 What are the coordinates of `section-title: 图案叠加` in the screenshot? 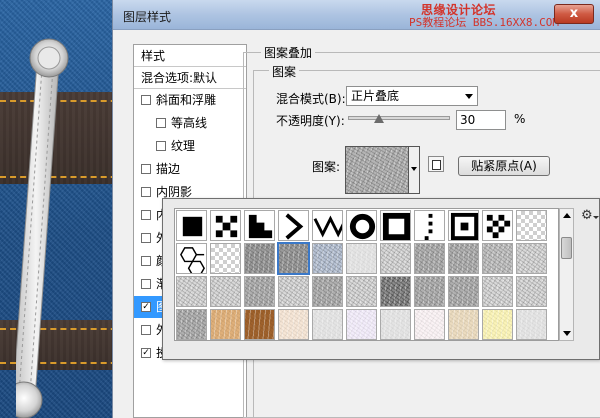 It's located at (288, 52).